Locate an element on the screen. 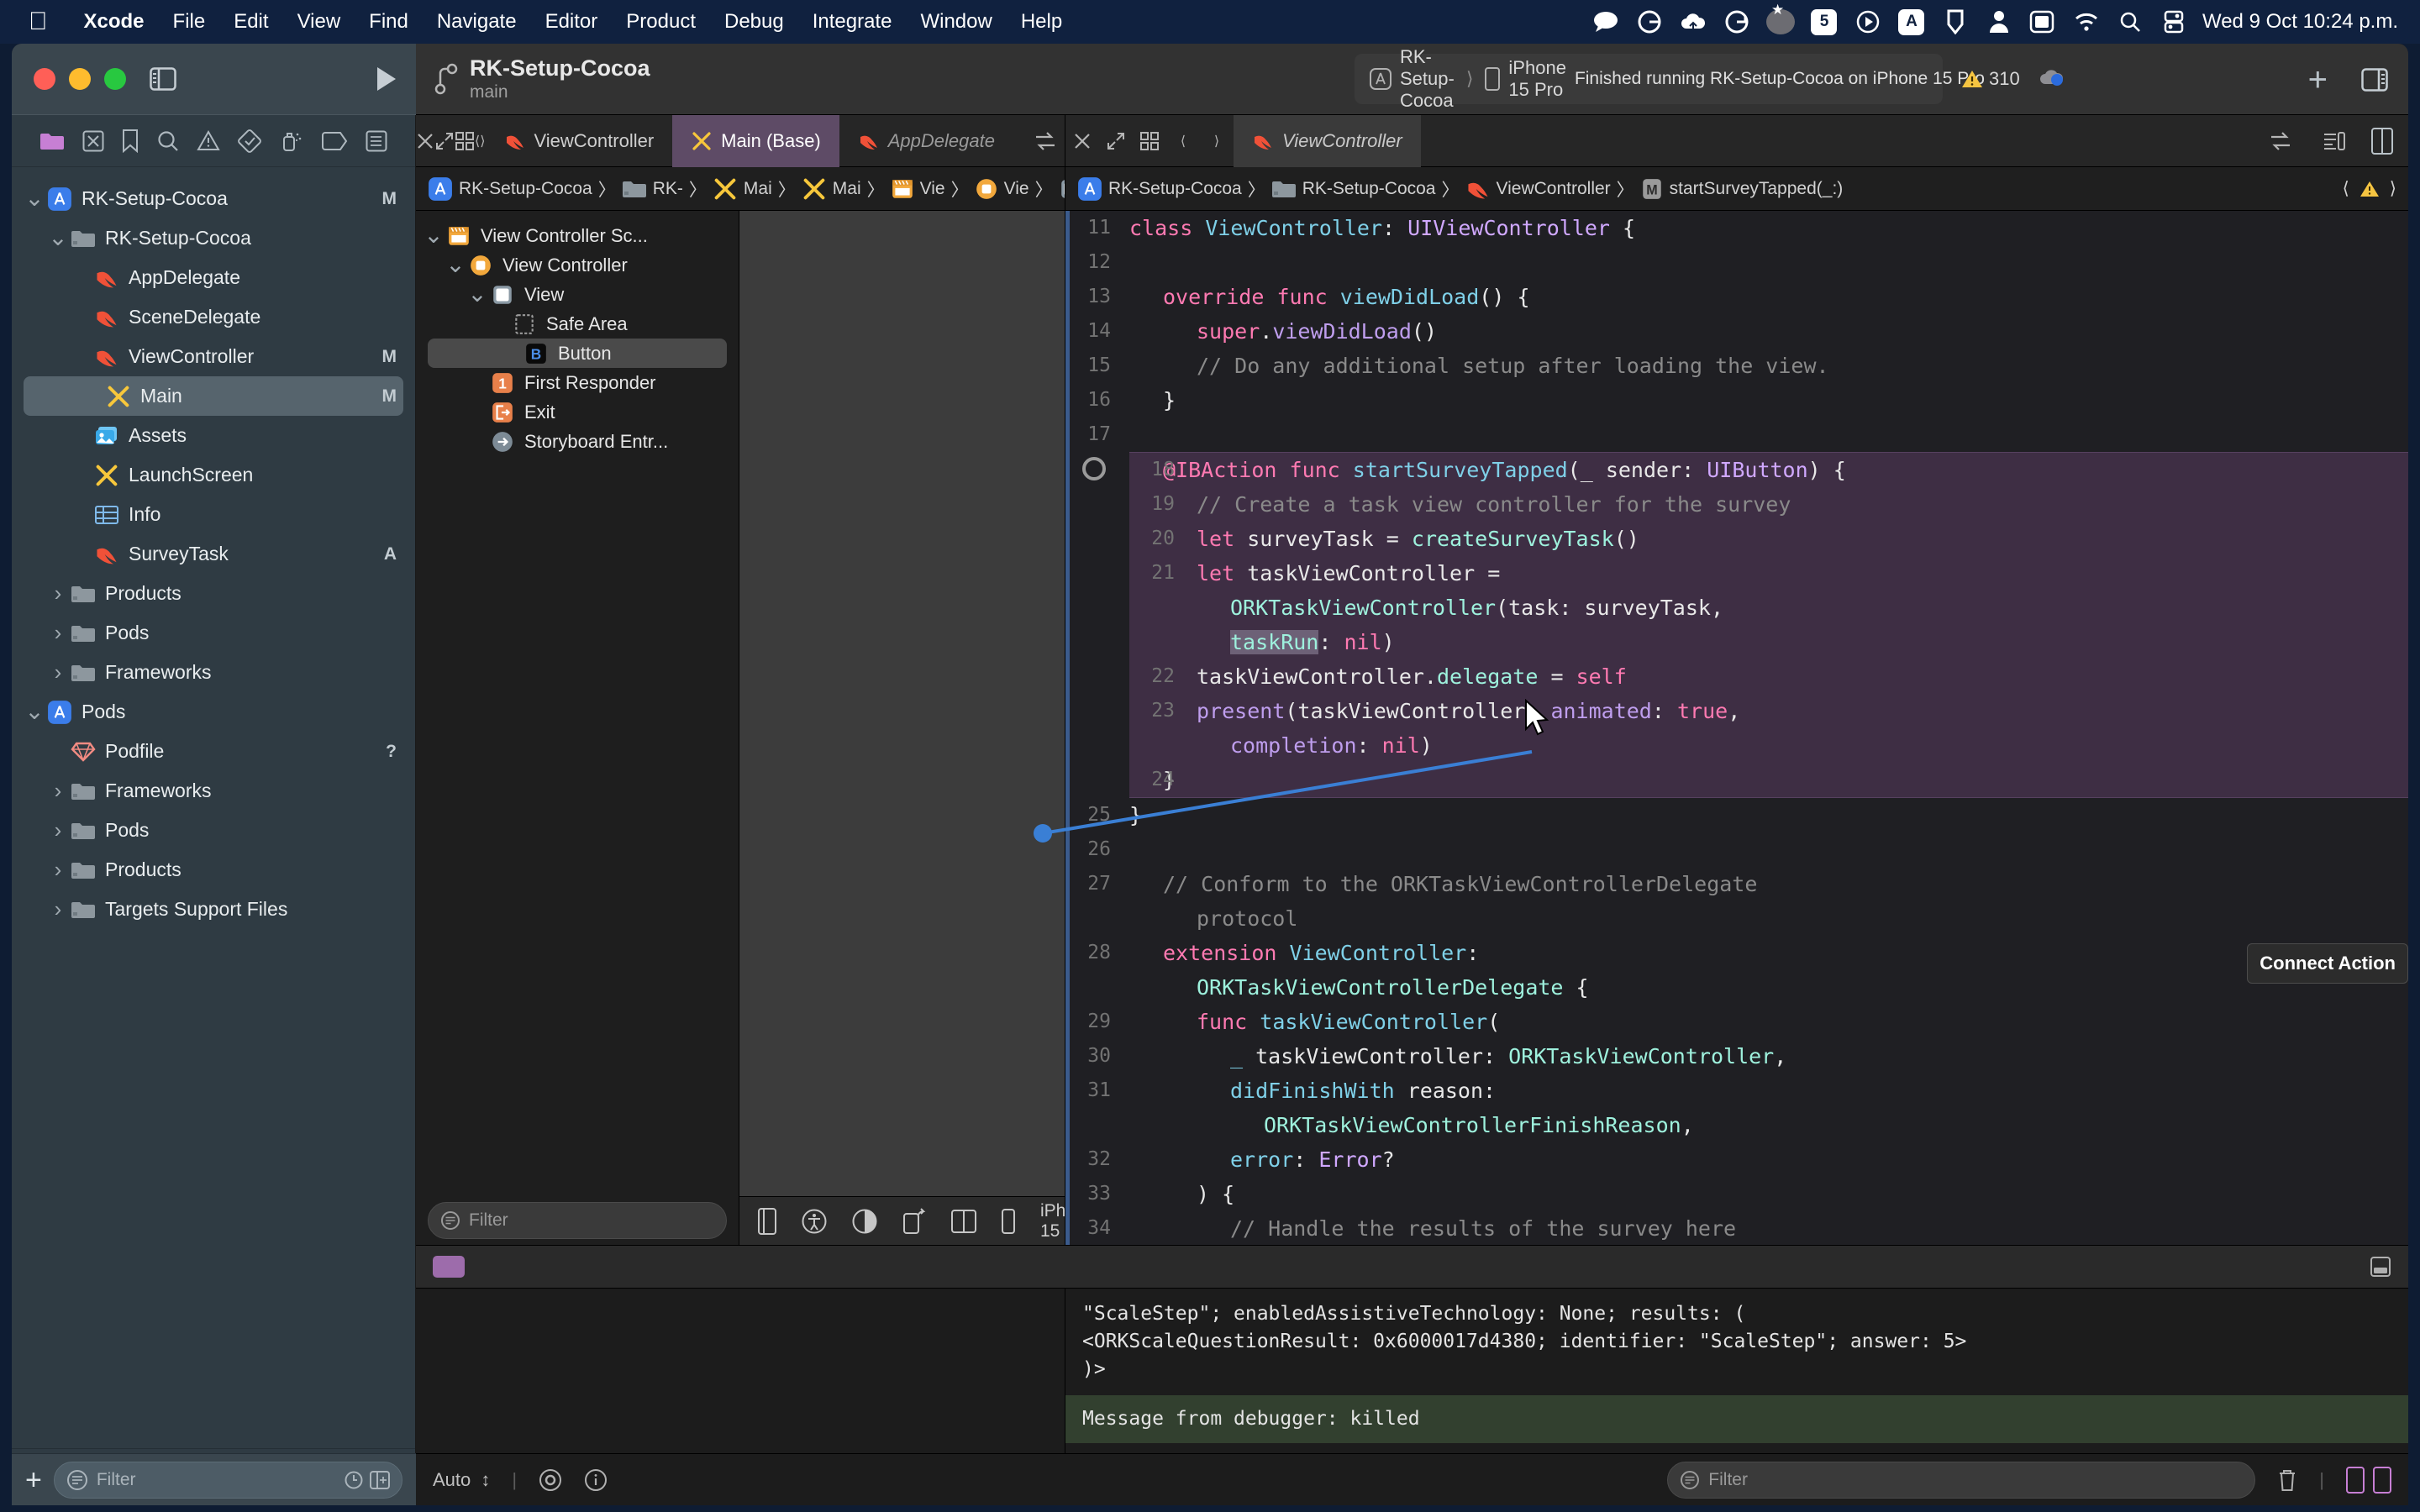  navigate-back-icon: ⟨ is located at coordinates (1183, 141).